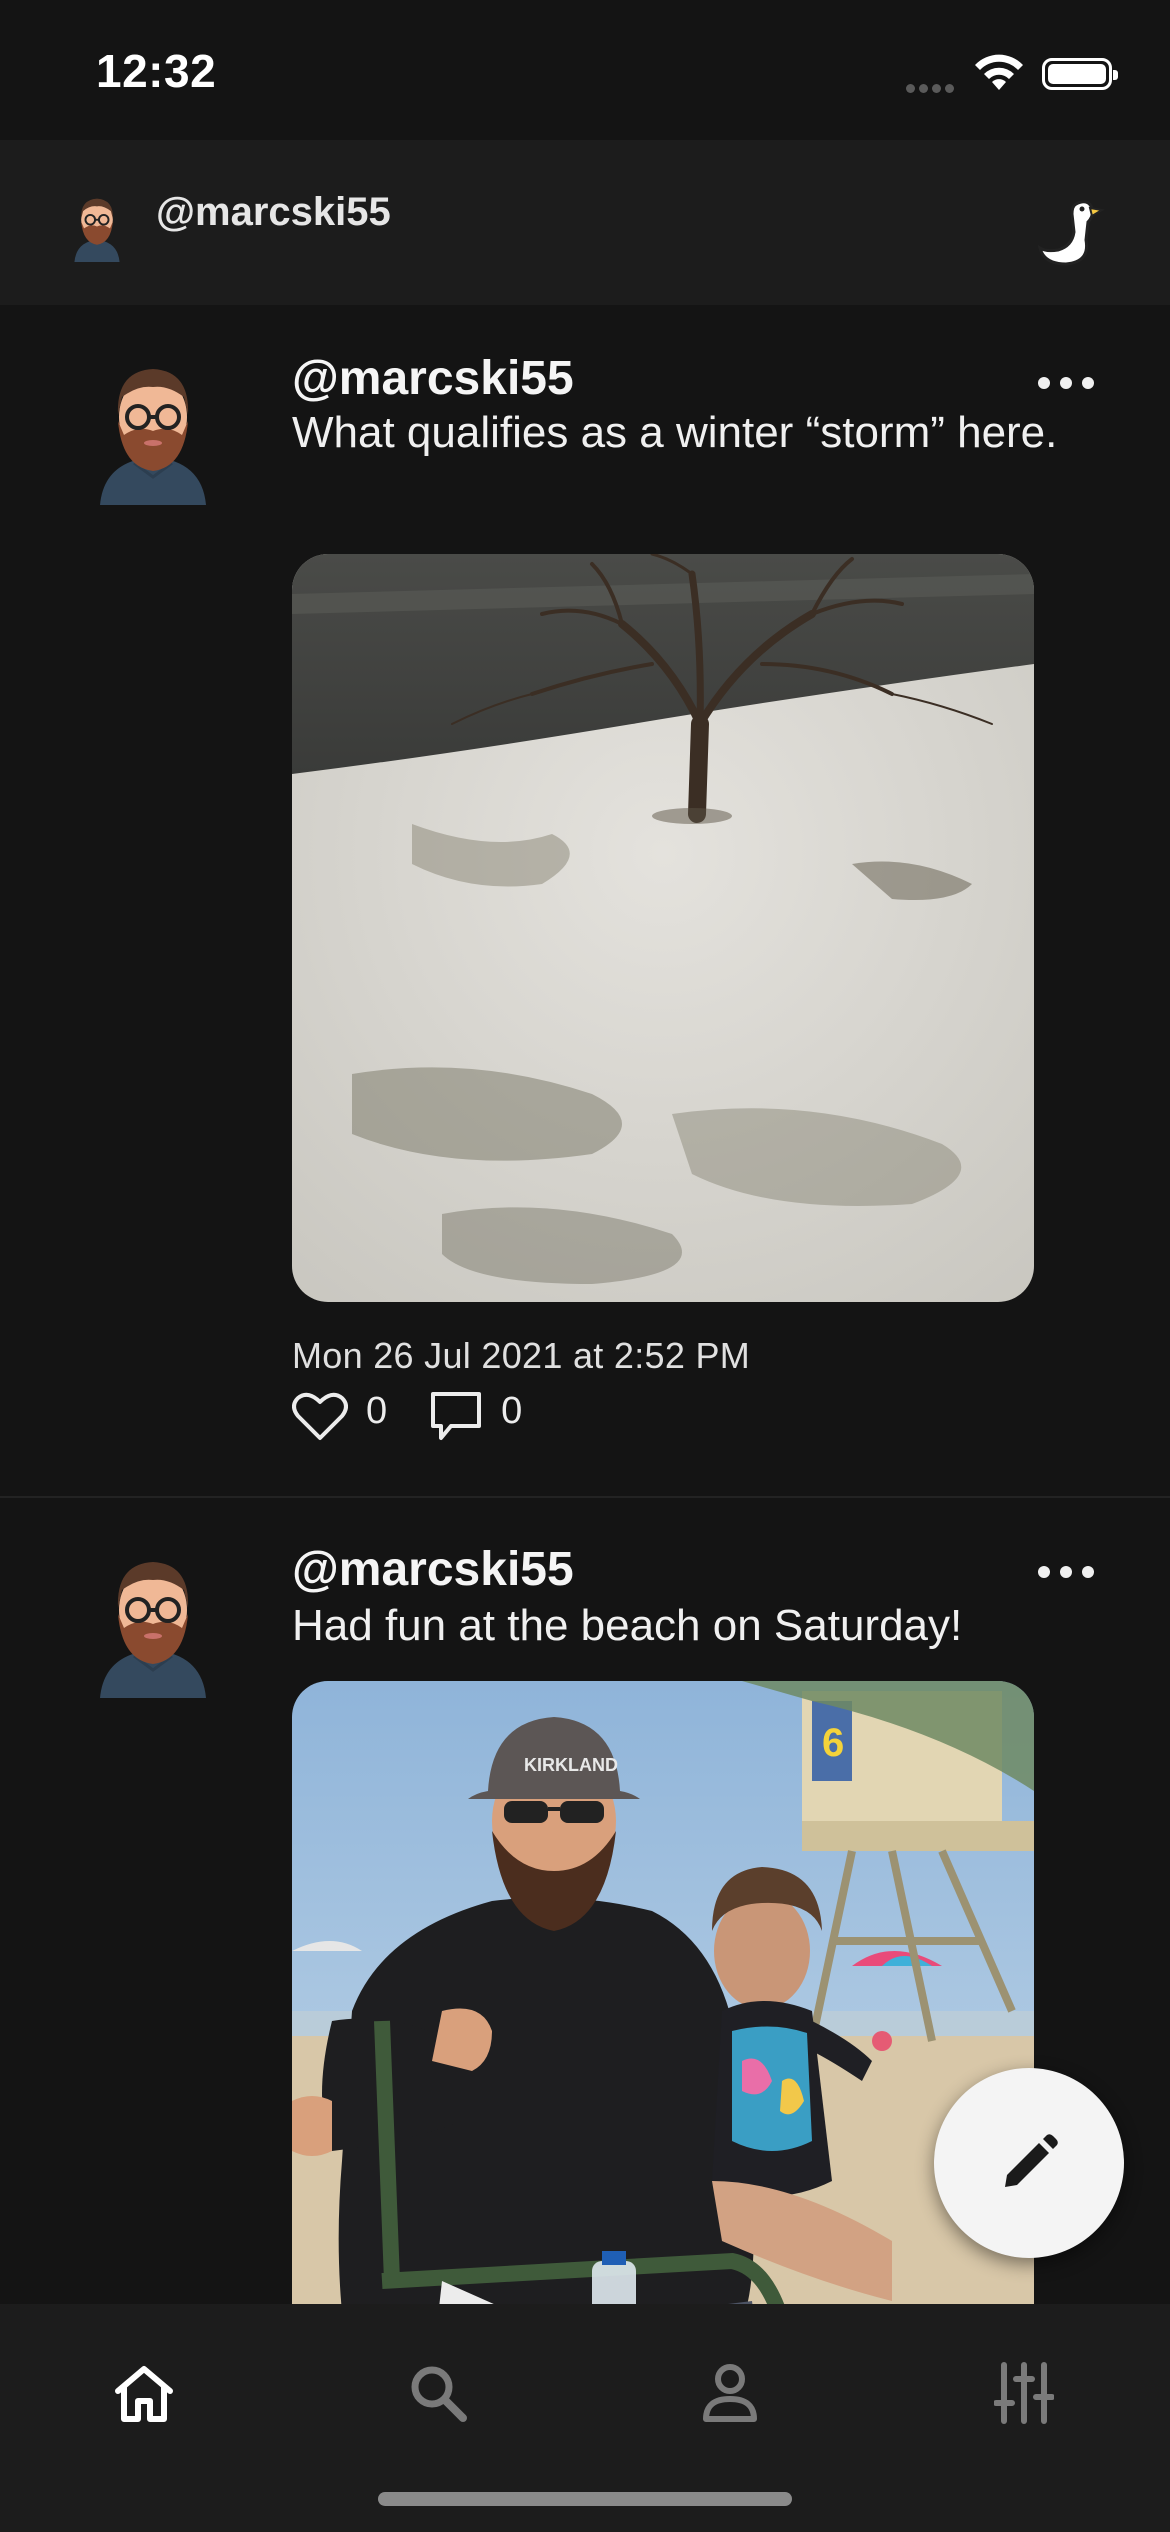 Image resolution: width=1170 pixels, height=2532 pixels. I want to click on compose-button, so click(1029, 2163).